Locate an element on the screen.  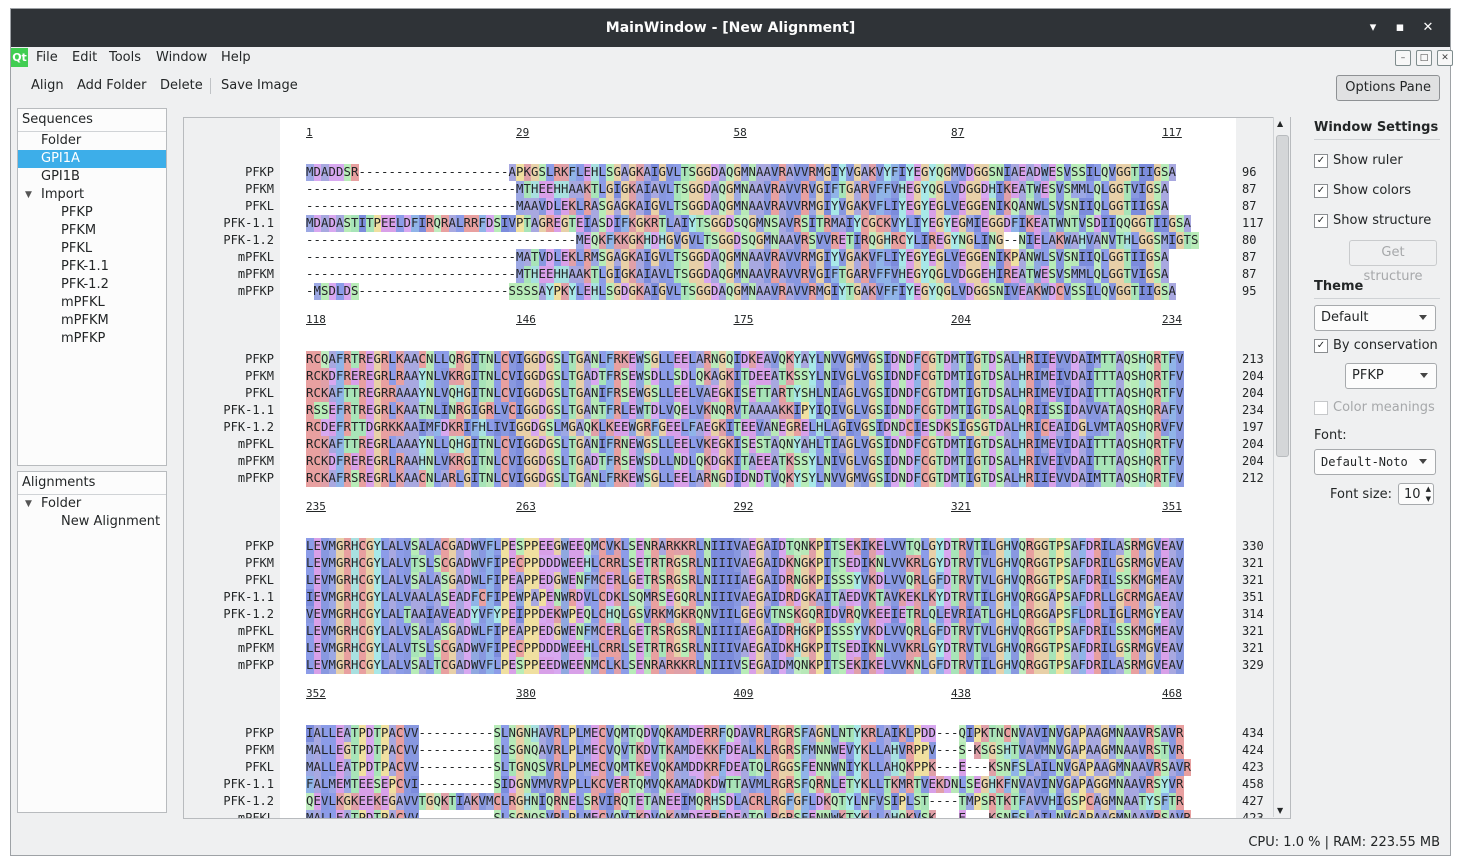
residue: M is located at coordinates (1112, 750).